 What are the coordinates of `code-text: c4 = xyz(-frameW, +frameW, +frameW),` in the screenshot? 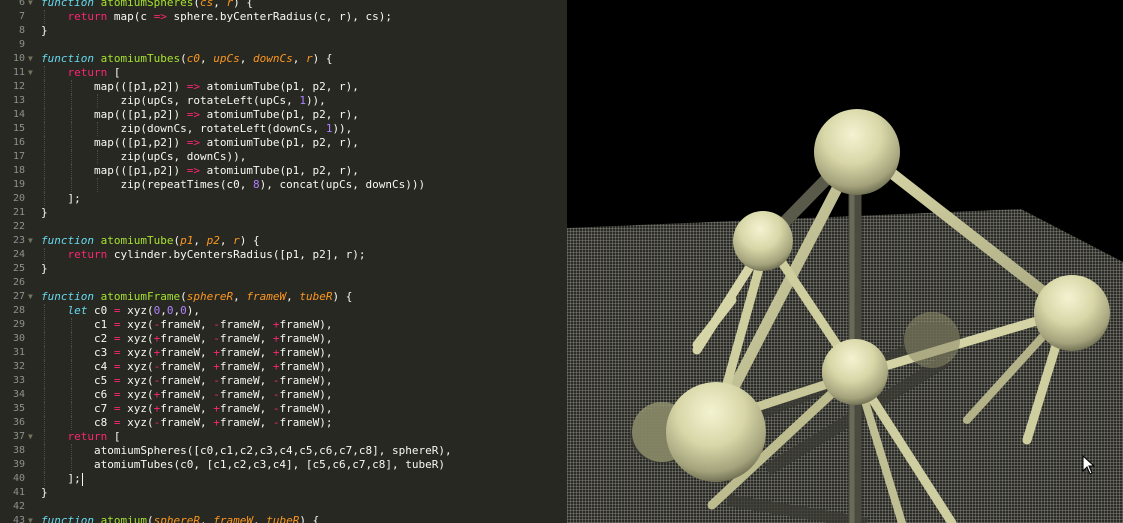 It's located at (213, 367).